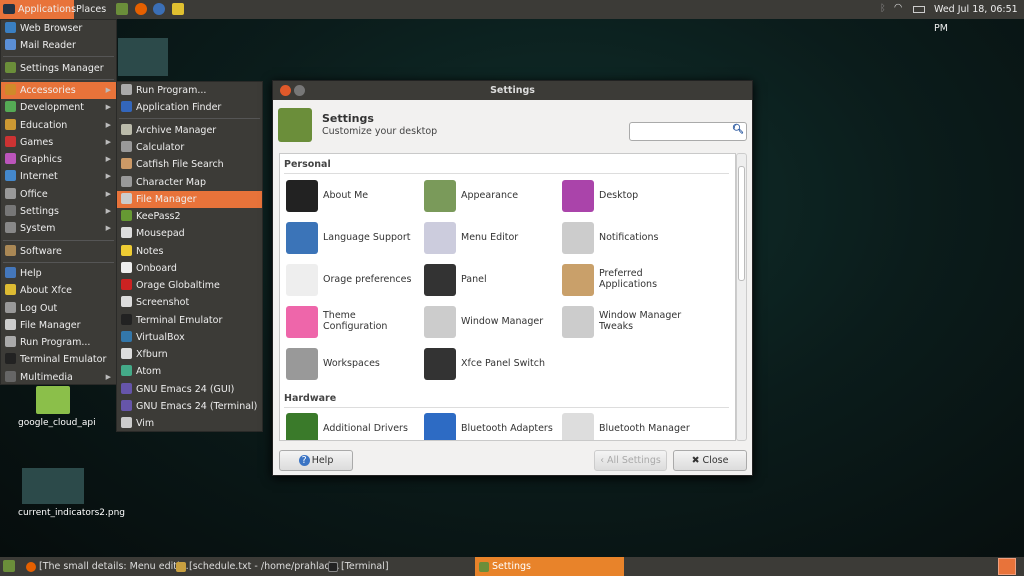 This screenshot has height=576, width=1024. What do you see at coordinates (122, 9) in the screenshot?
I see `settings-manager-icon` at bounding box center [122, 9].